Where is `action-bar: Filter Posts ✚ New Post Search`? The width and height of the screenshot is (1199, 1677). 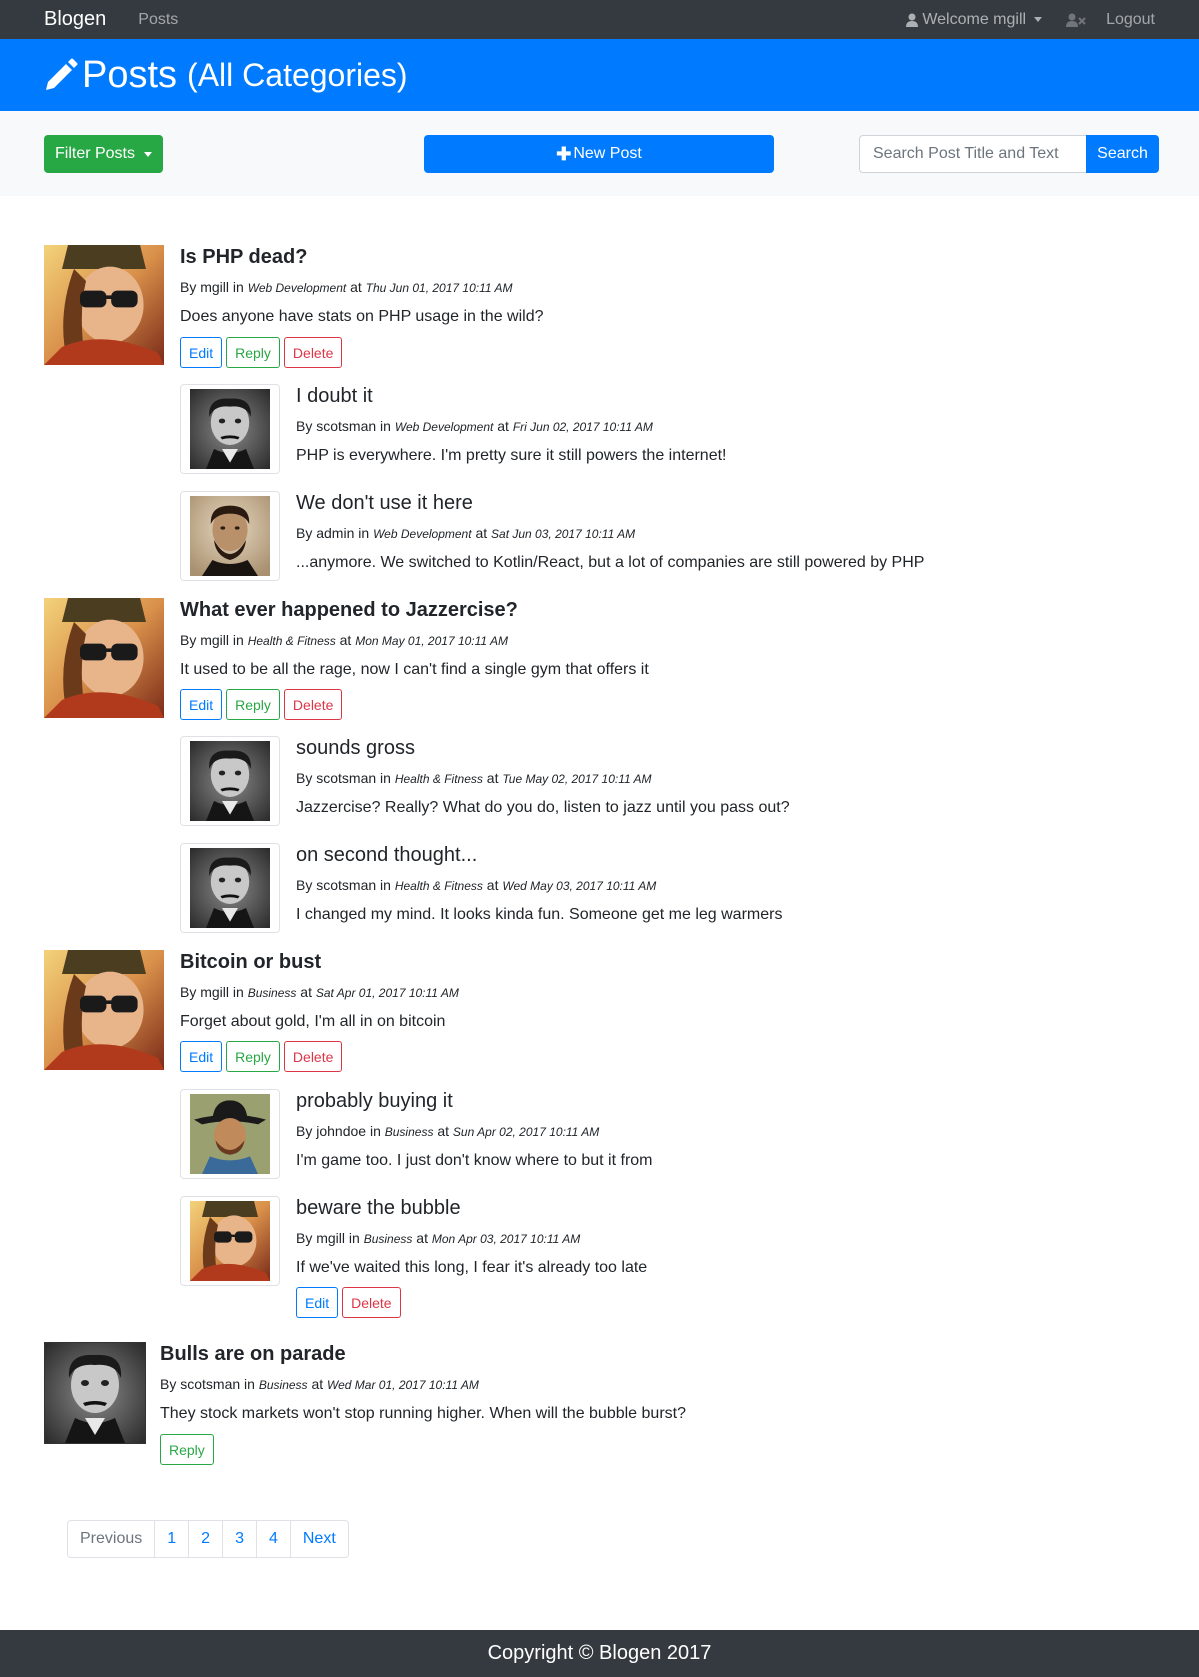 action-bar: Filter Posts ✚ New Post Search is located at coordinates (599, 153).